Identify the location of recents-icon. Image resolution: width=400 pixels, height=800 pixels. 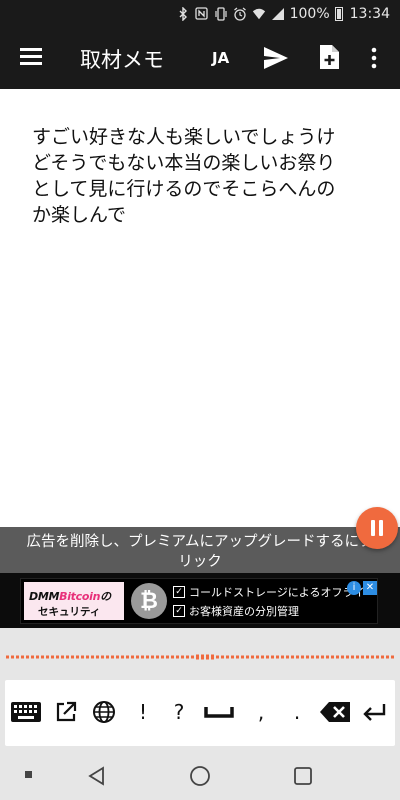
(303, 776).